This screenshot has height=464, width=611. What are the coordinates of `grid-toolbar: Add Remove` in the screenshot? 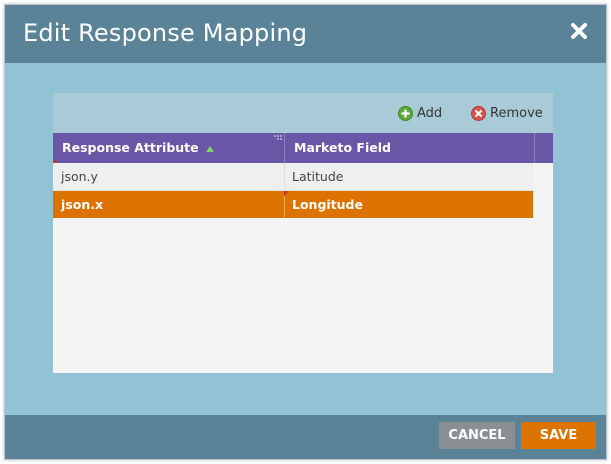 It's located at (303, 113).